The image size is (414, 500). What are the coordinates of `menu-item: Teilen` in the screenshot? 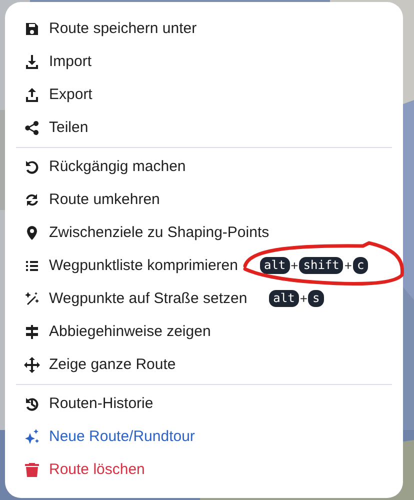 It's located at (204, 127).